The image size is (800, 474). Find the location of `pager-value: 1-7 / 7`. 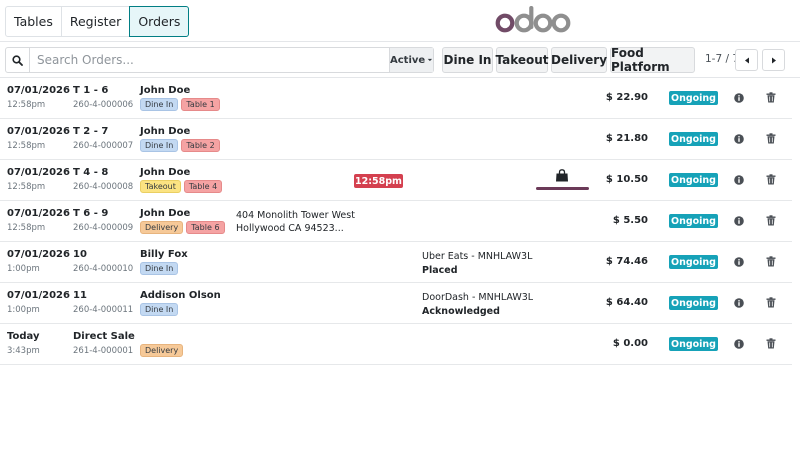

pager-value: 1-7 / 7 is located at coordinates (722, 59).